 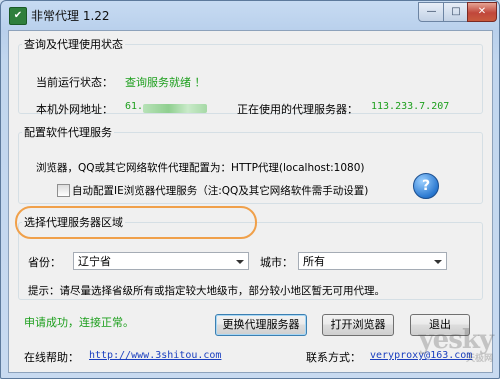 I want to click on city-select-value: 所有, so click(x=314, y=261).